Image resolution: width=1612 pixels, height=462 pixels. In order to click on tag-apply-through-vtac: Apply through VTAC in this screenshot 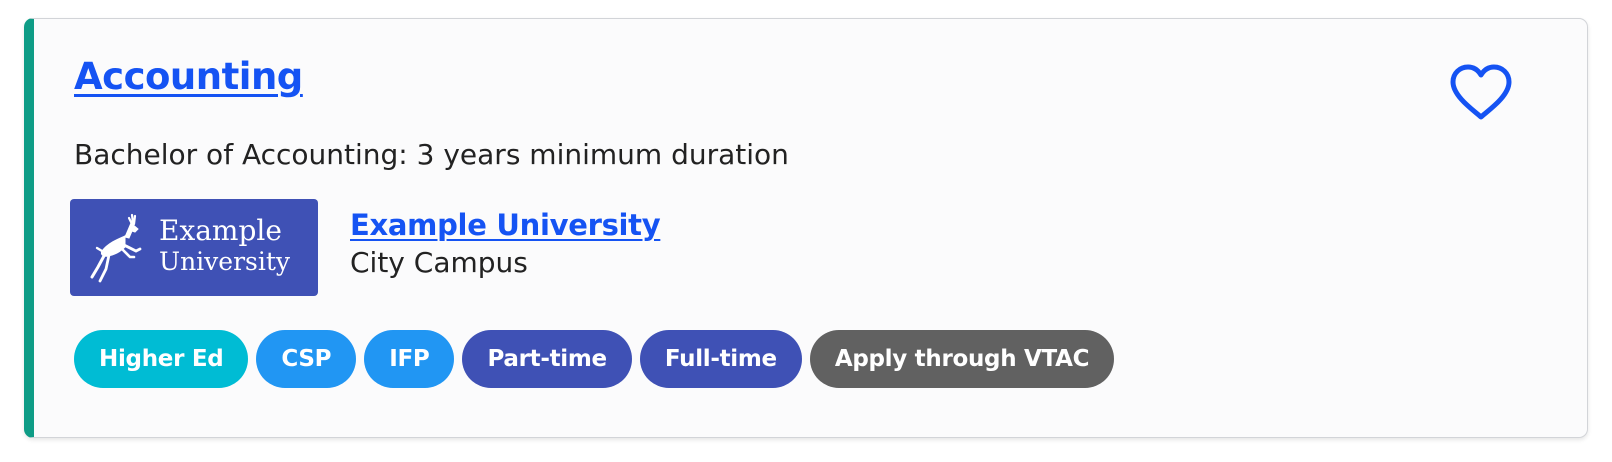, I will do `click(962, 359)`.